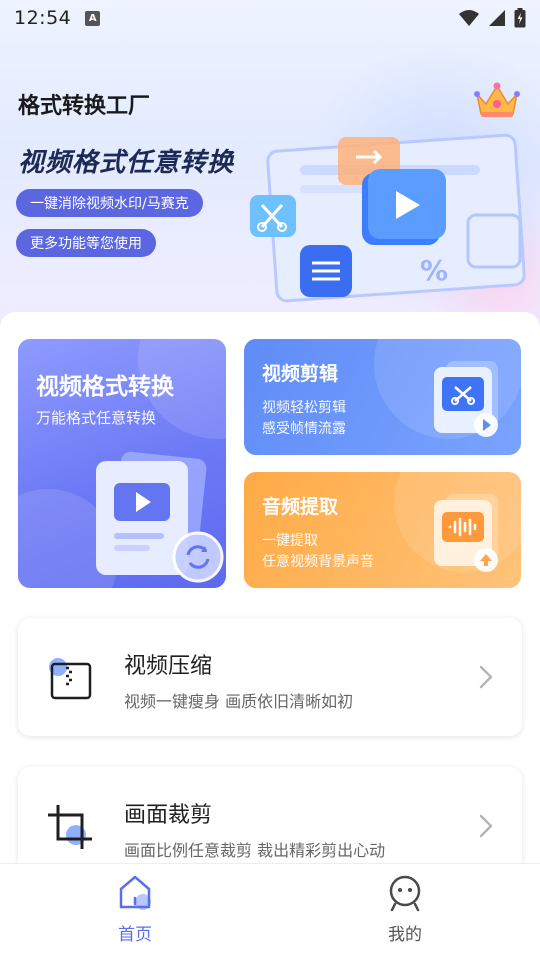 The width and height of the screenshot is (540, 960). I want to click on audio-extract-line-1: 一键提取, so click(290, 541).